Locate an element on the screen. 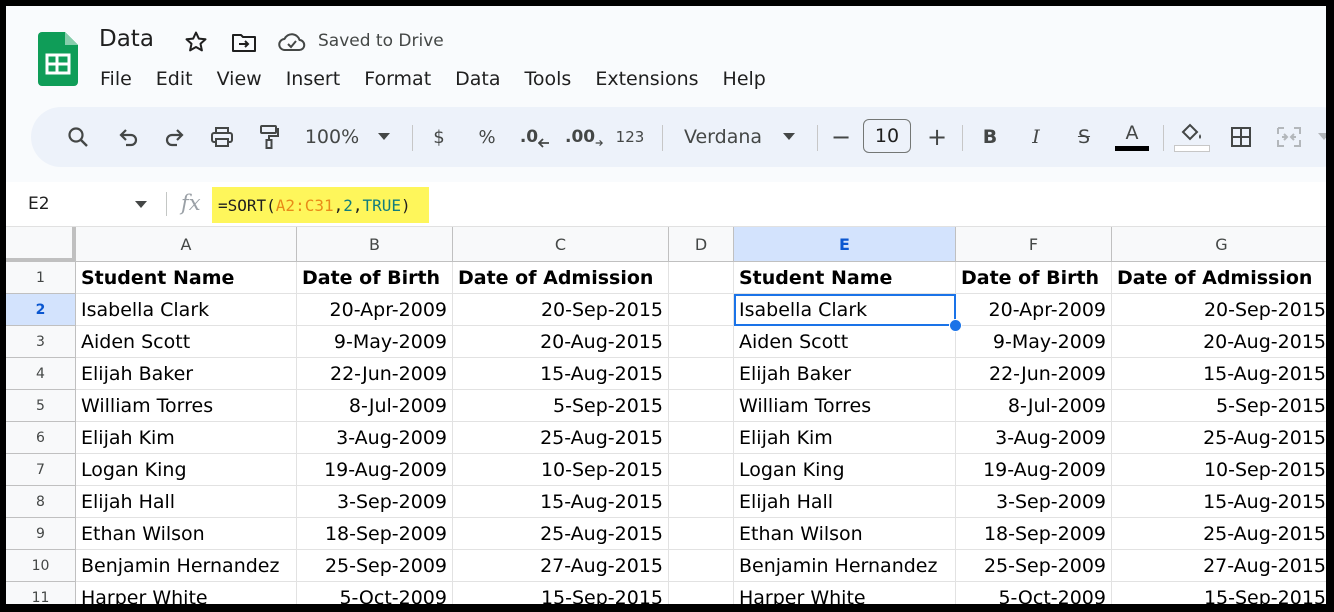 This screenshot has width=1334, height=612. borders-button is located at coordinates (1241, 137).